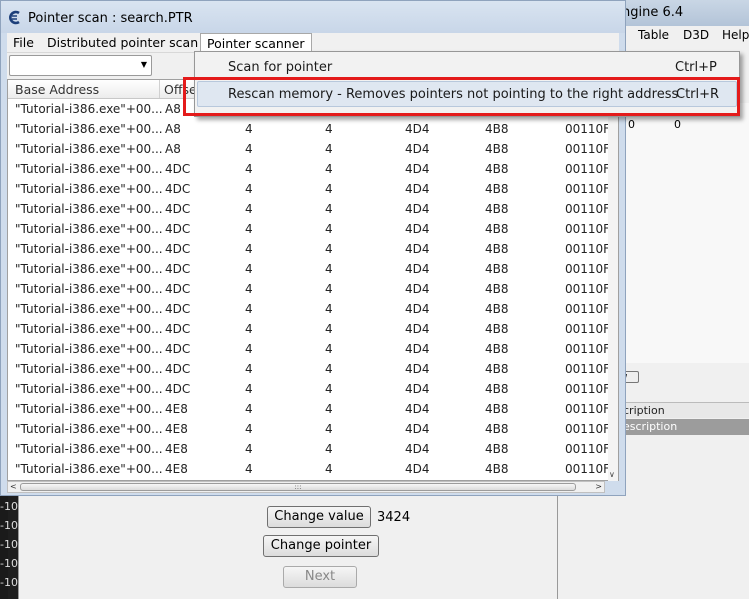  I want to click on scroll-right-icon: >, so click(598, 486).